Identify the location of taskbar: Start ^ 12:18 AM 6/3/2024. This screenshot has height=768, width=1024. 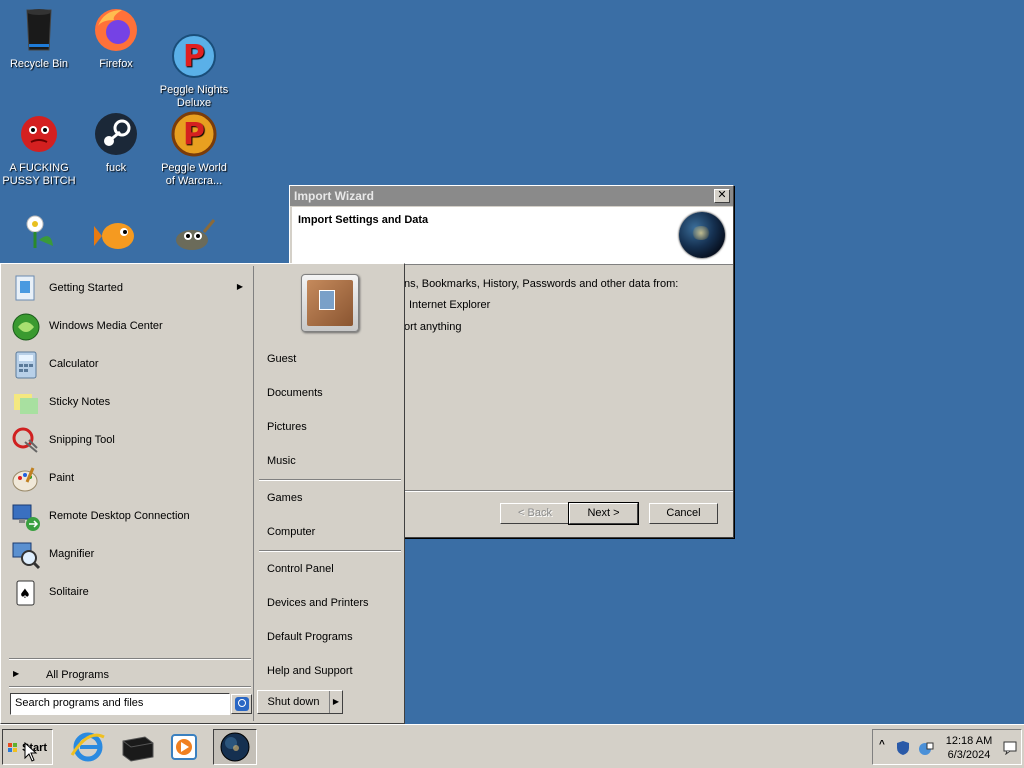
(512, 746).